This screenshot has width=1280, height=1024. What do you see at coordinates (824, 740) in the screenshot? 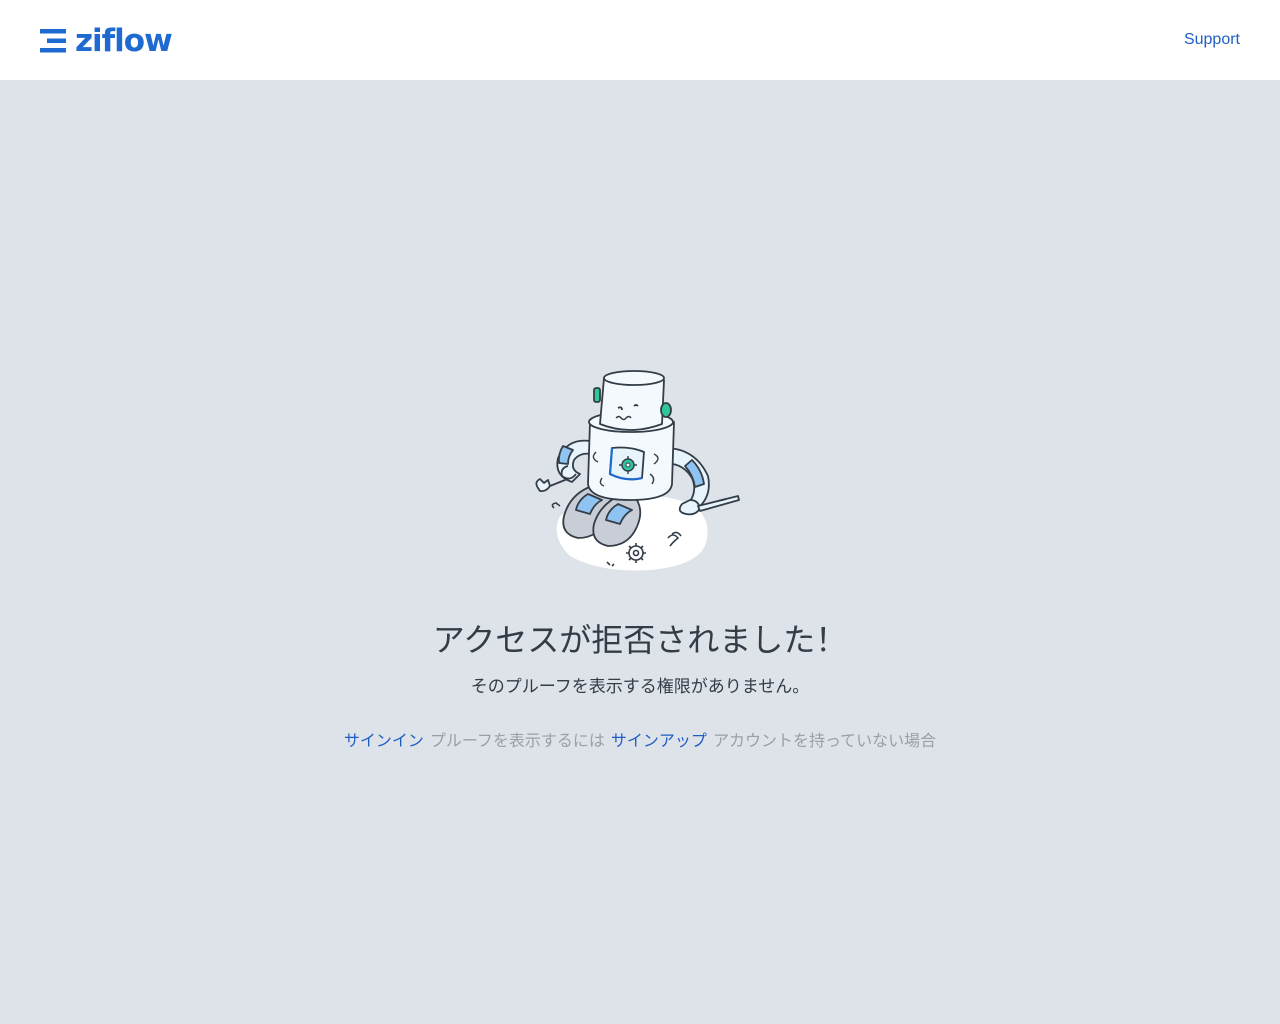
I see `sign-up-suffix: アカウントを持っていない場合` at bounding box center [824, 740].